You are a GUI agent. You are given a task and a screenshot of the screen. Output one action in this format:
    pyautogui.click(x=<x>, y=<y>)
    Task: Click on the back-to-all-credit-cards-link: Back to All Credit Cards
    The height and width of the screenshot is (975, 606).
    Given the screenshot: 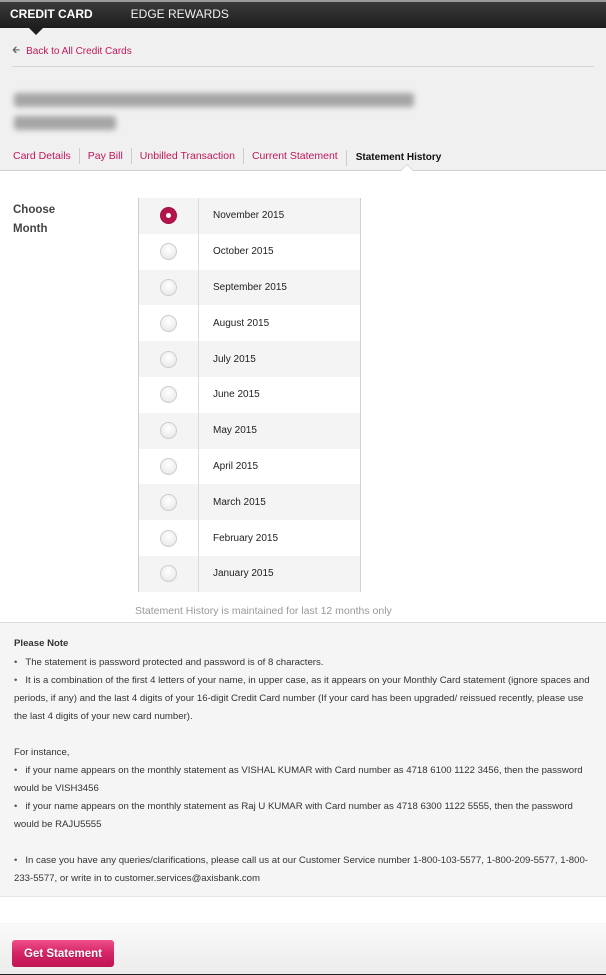 What is the action you would take?
    pyautogui.click(x=79, y=51)
    